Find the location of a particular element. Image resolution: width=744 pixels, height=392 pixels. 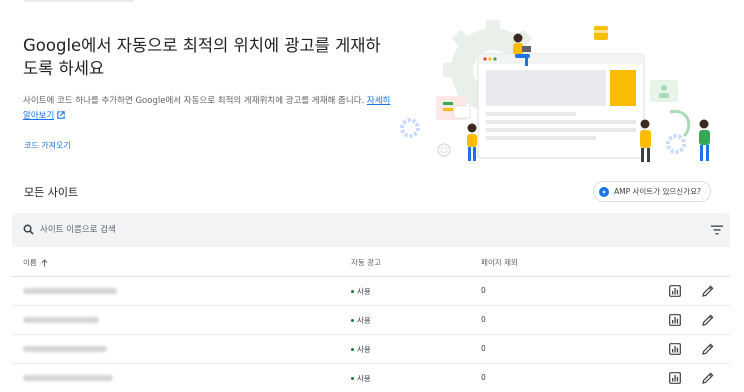

amp-bolt-icon is located at coordinates (604, 191).